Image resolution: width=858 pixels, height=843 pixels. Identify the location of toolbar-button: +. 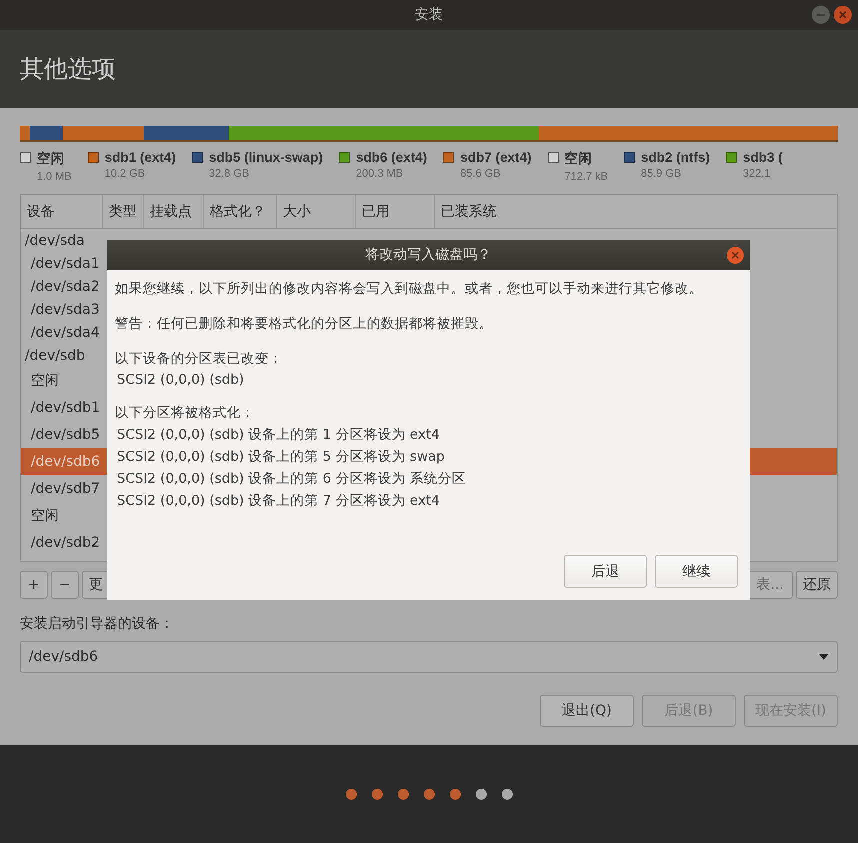
(34, 585).